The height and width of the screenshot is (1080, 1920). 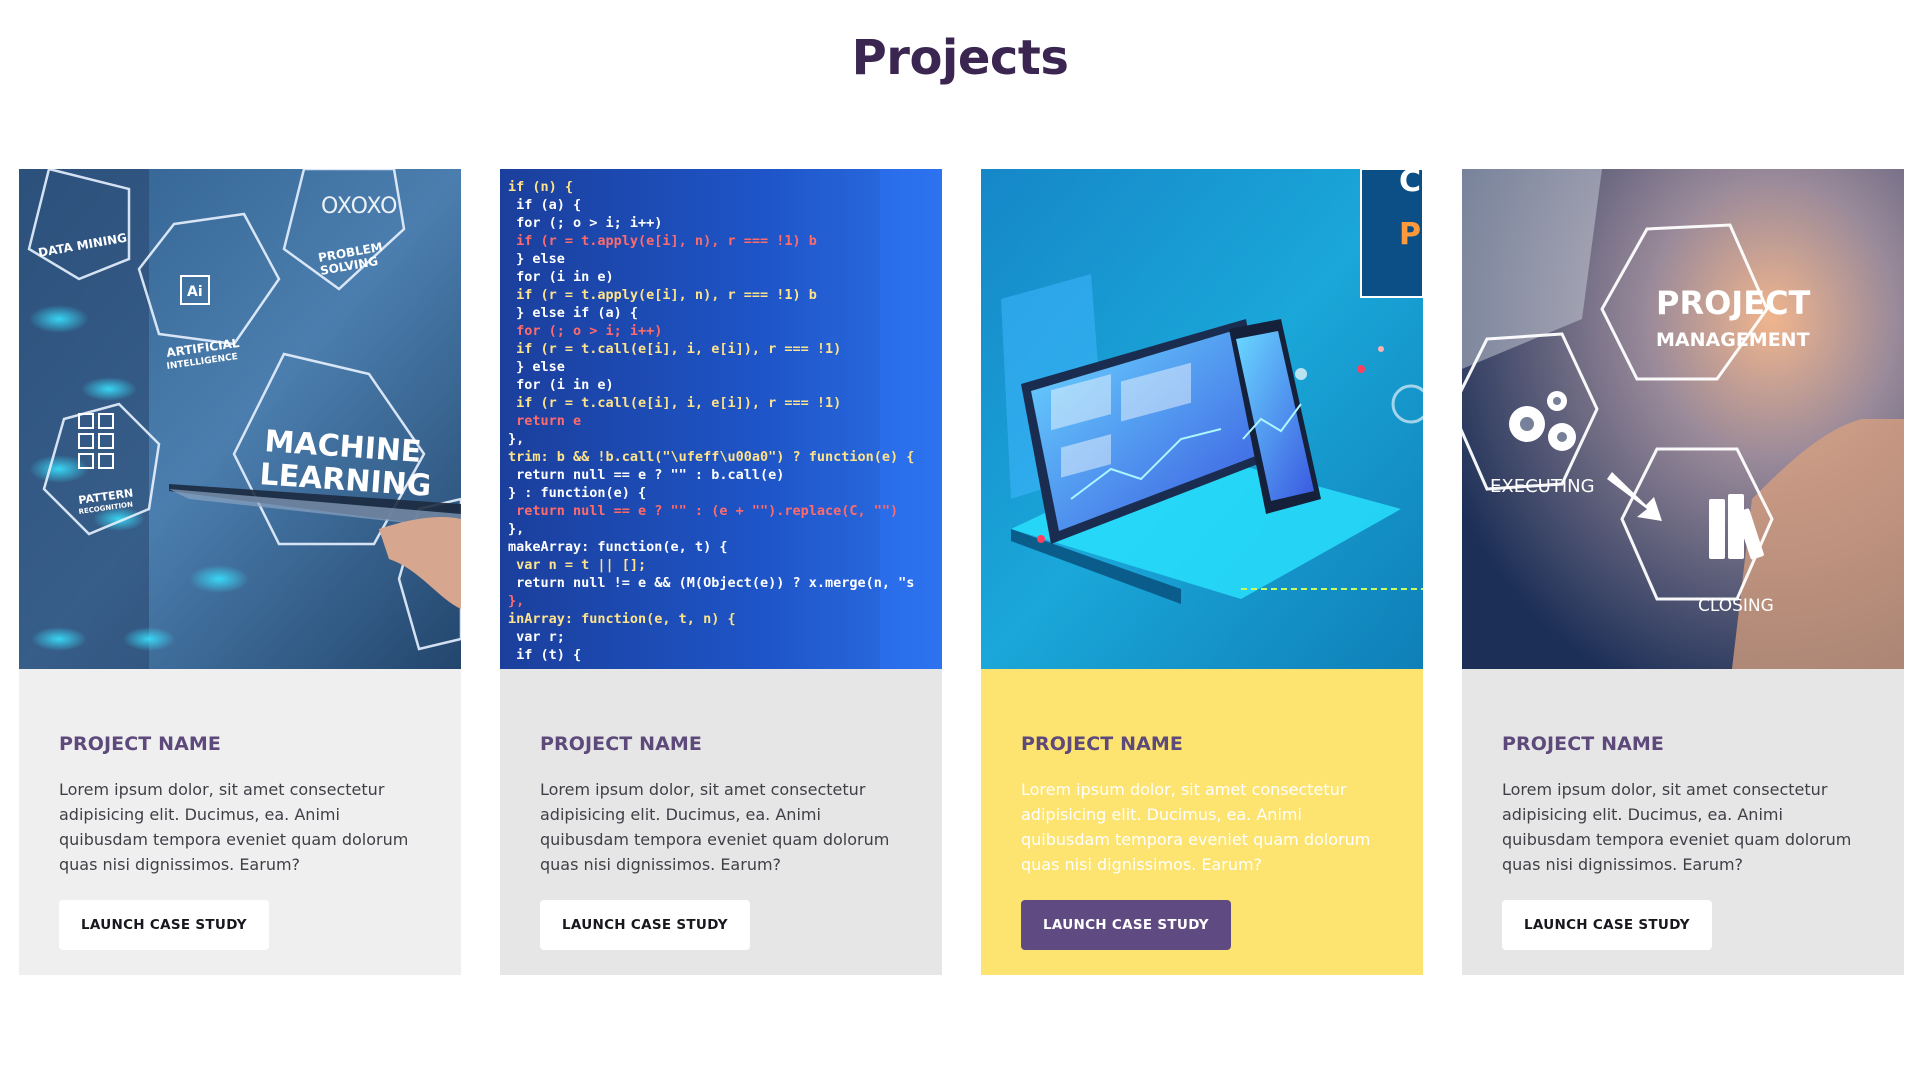 What do you see at coordinates (536, 637) in the screenshot?
I see `code-line: var r;` at bounding box center [536, 637].